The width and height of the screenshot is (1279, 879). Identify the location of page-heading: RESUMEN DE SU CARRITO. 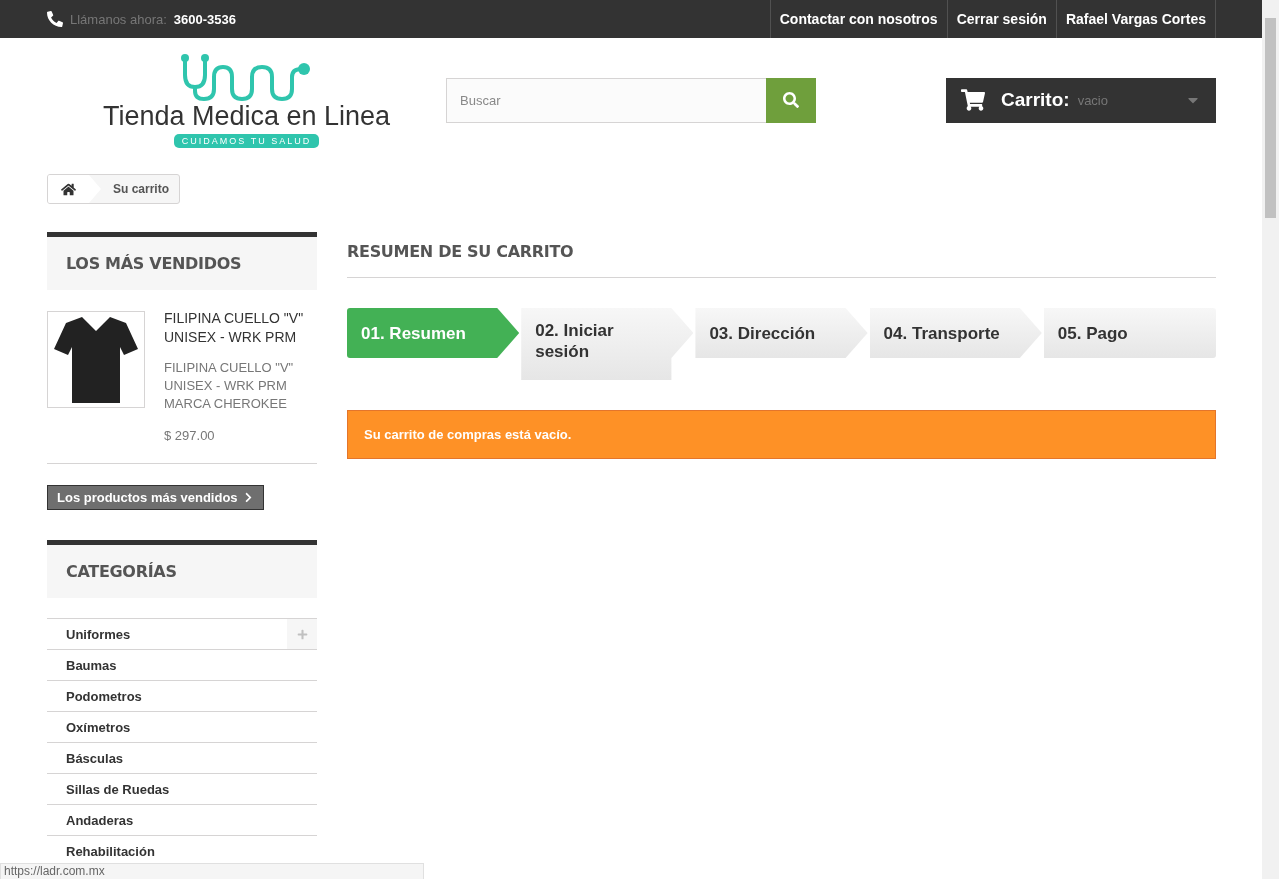
(781, 260).